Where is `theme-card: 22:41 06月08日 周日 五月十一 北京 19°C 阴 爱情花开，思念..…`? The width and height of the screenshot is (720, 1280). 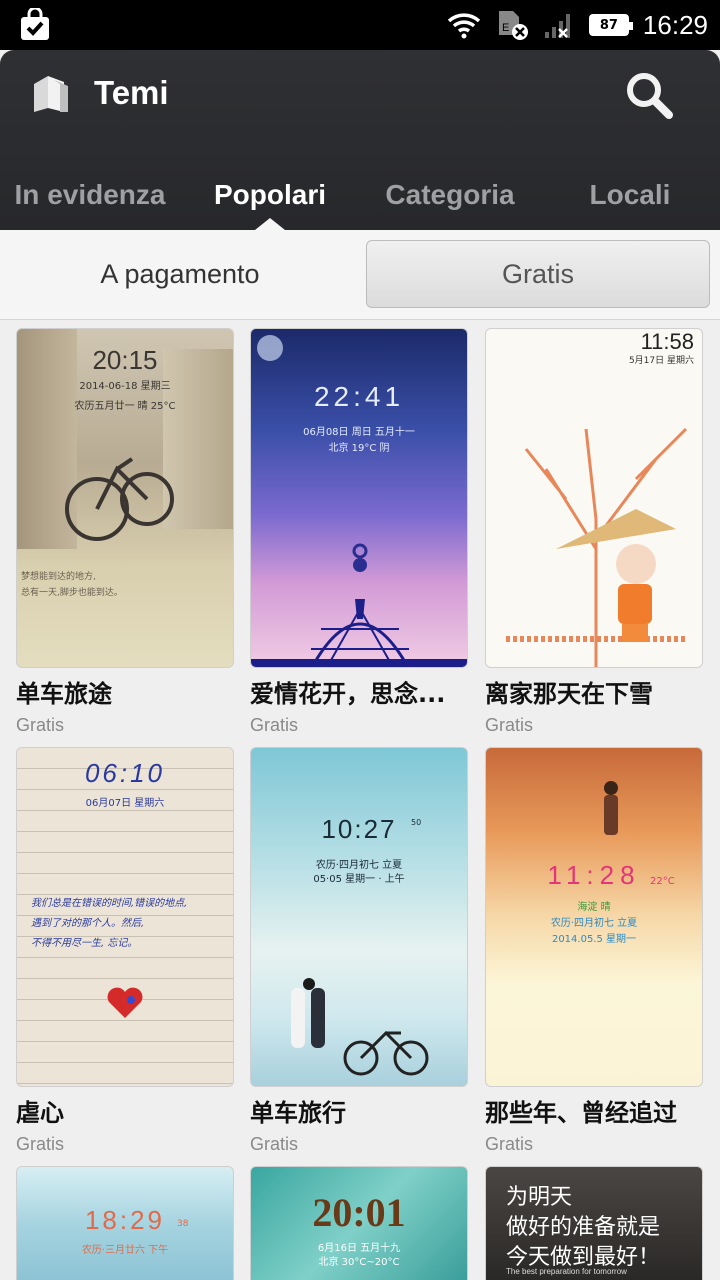 theme-card: 22:41 06月08日 周日 五月十一 北京 19°C 阴 爱情花开，思念..… is located at coordinates (359, 532).